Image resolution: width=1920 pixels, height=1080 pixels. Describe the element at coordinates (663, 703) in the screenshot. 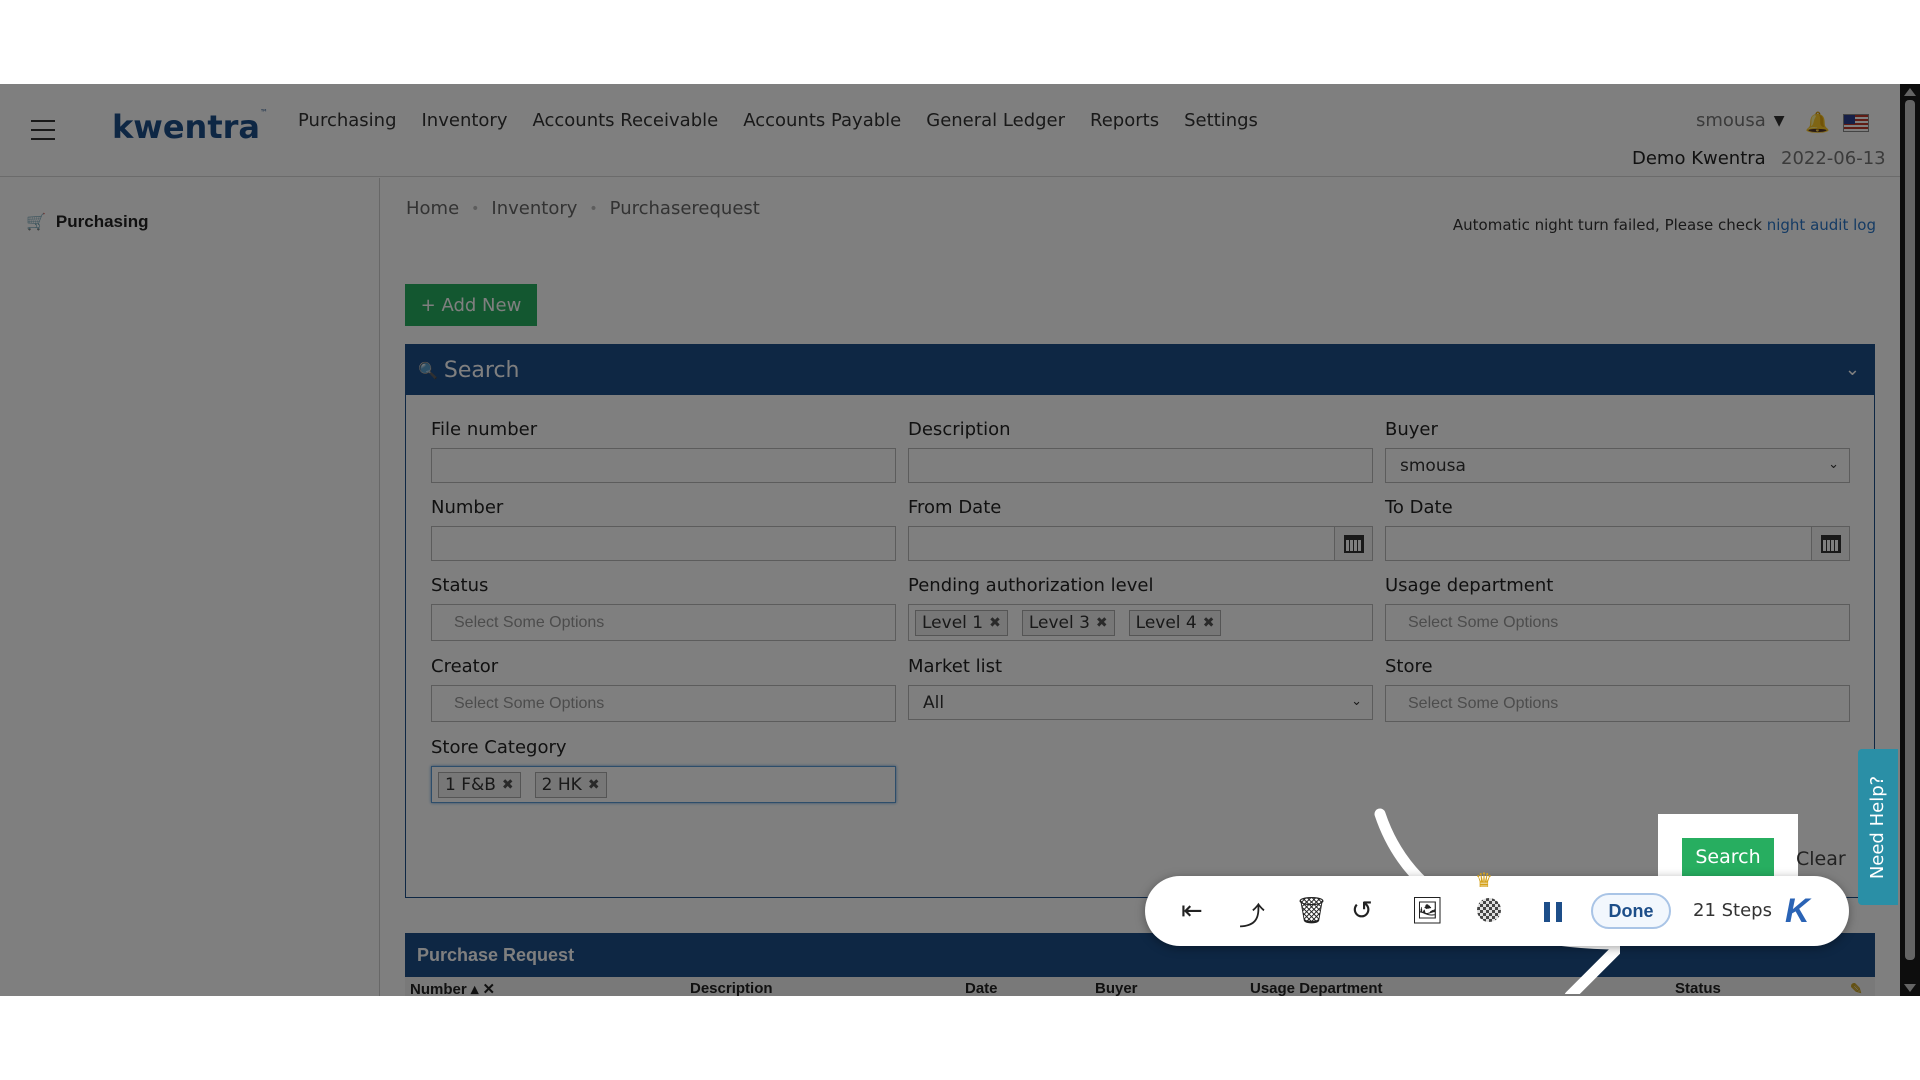

I see `creator-multiselect: Select Some Options` at that location.